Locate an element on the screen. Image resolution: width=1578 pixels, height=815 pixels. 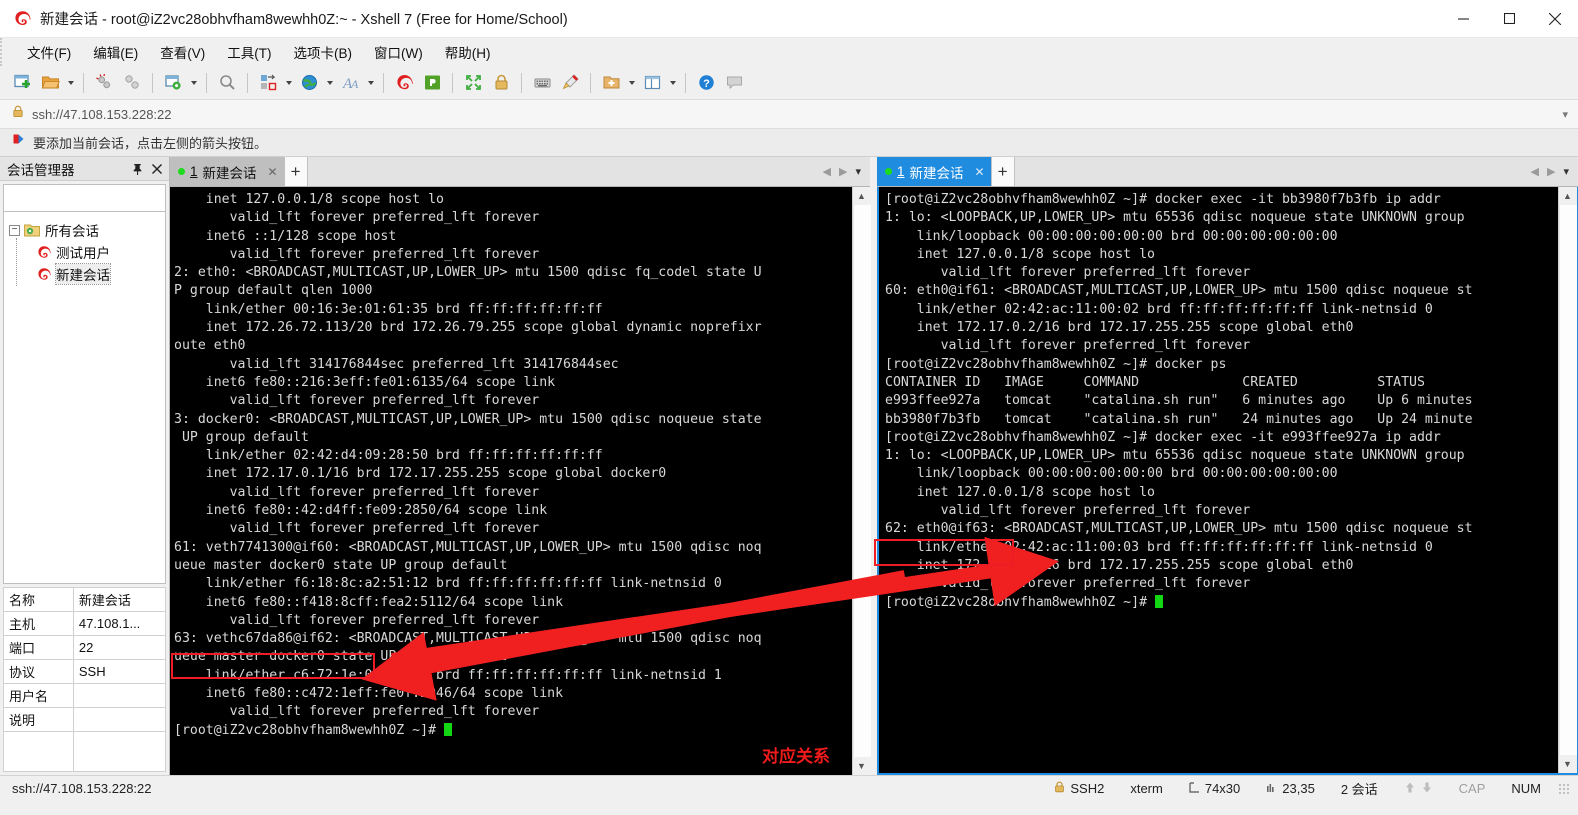
tree-expander-icon: − is located at coordinates (14, 230).